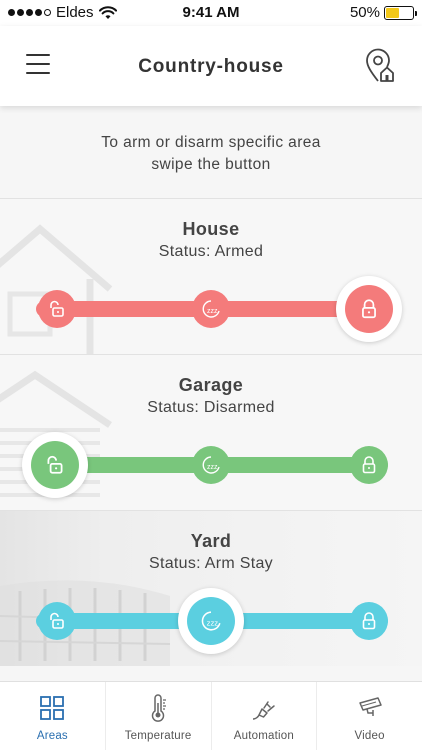  I want to click on app-header: Country-house, so click(211, 66).